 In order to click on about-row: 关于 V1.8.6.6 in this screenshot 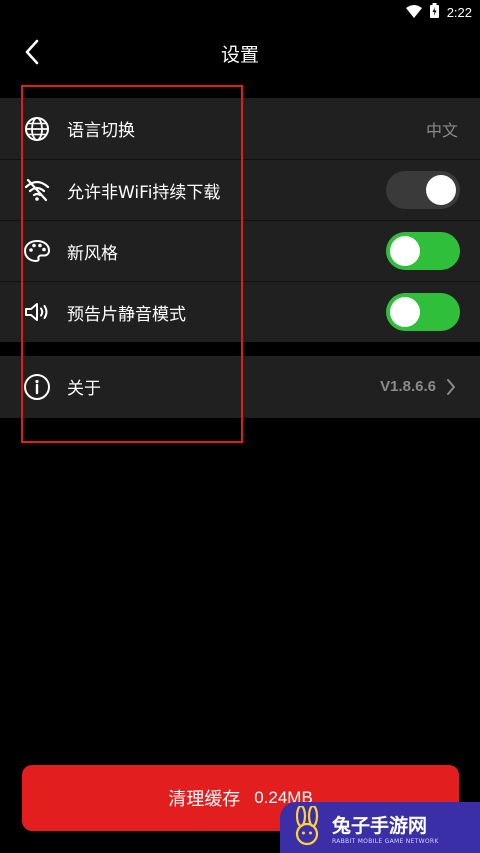, I will do `click(240, 386)`.